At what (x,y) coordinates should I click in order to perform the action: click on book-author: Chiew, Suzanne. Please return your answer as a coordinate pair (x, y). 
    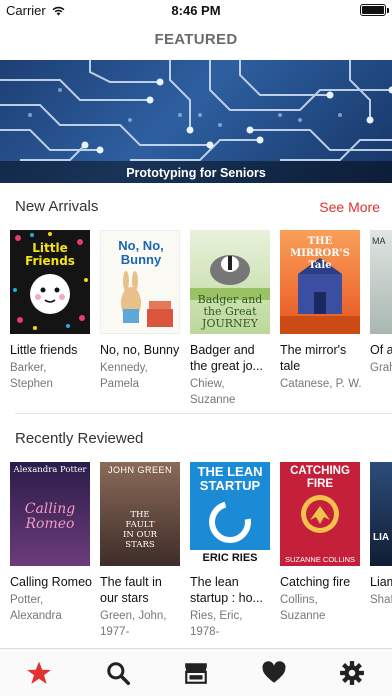
    Looking at the image, I should click on (213, 392).